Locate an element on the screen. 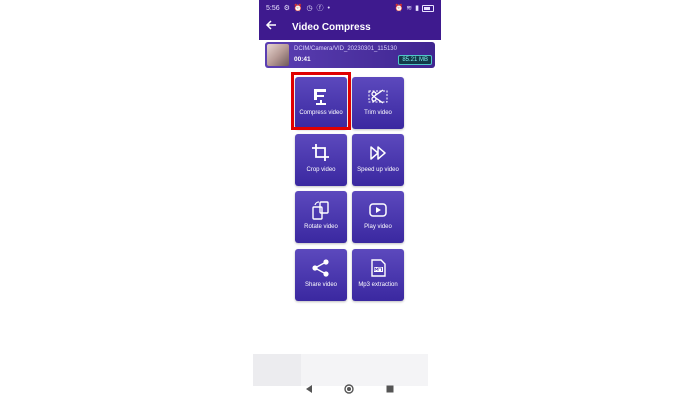  status-notification-icons: ⚙ ⏰ ◷ ⓕ • is located at coordinates (307, 8).